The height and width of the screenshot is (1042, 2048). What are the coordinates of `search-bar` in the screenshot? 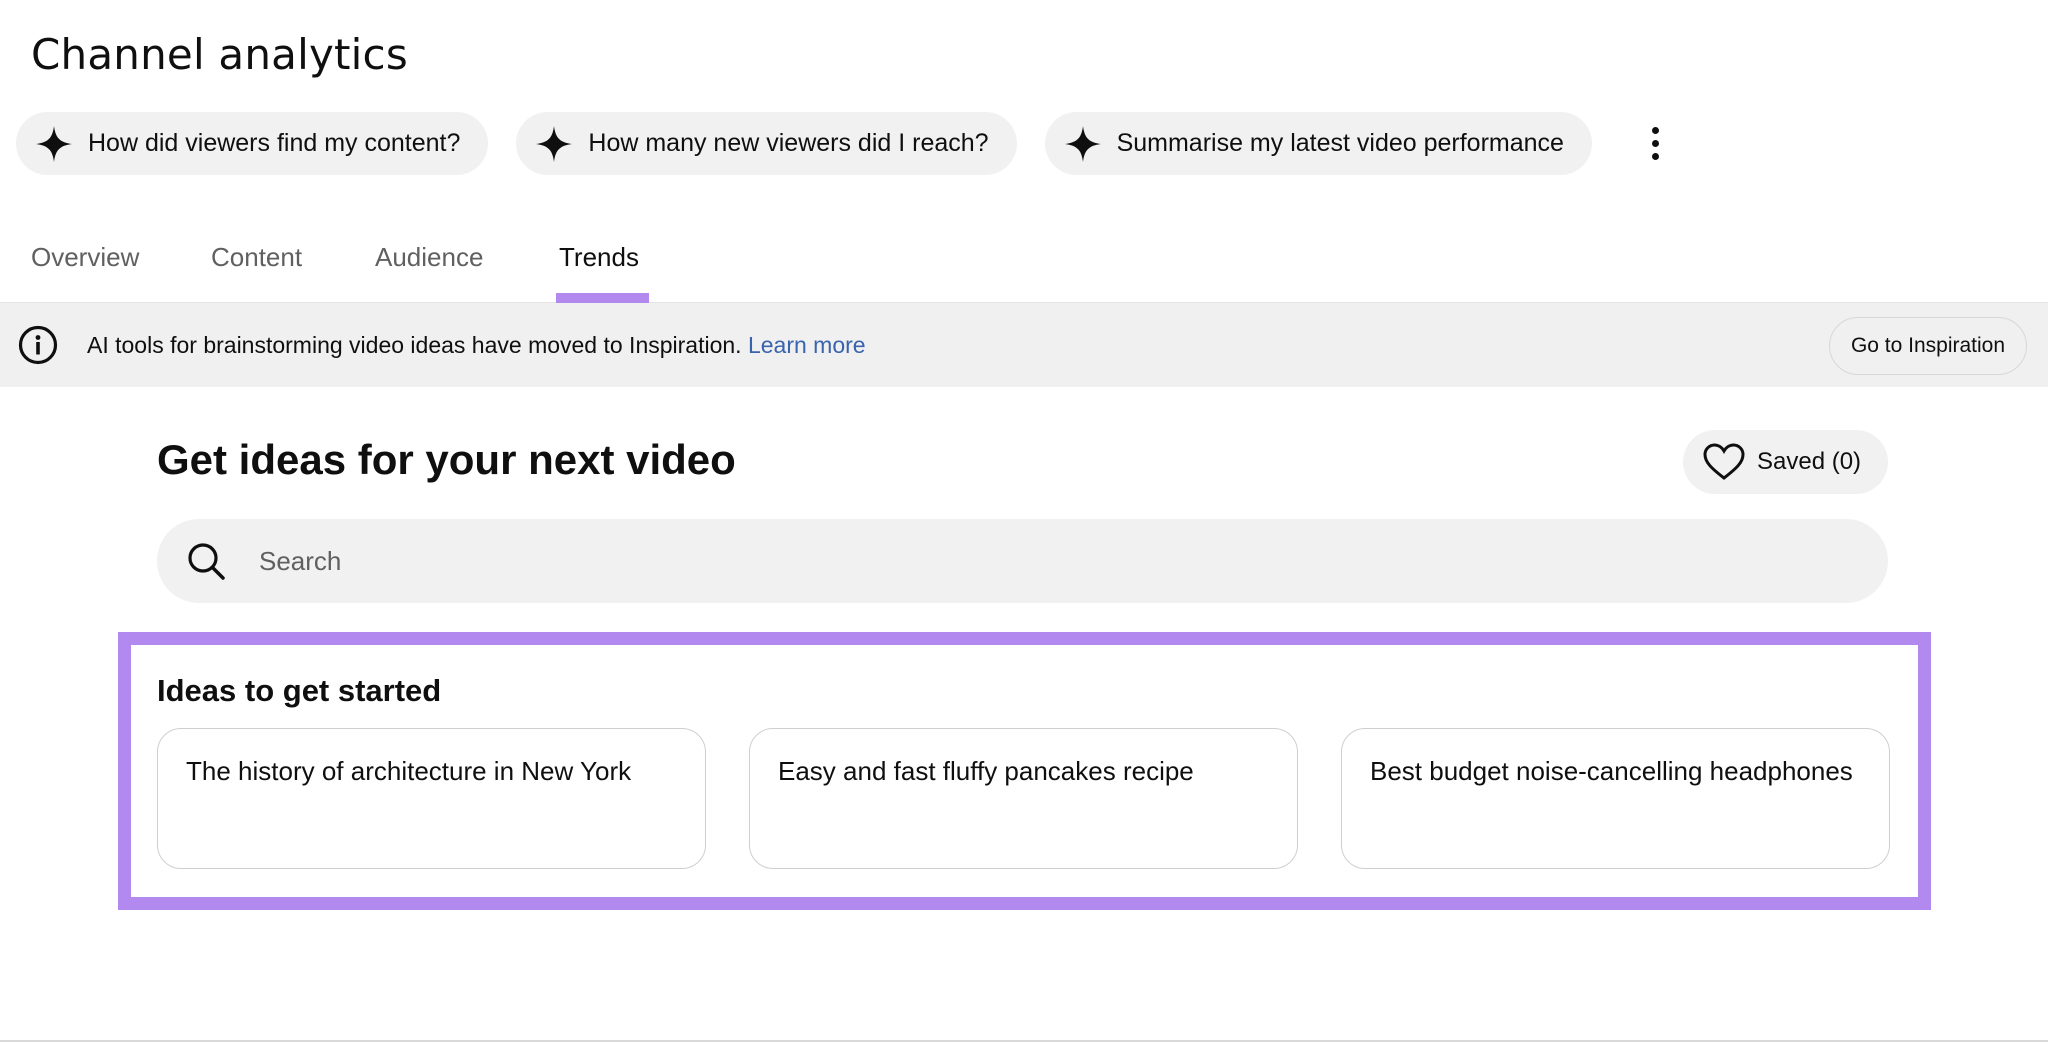 It's located at (1022, 561).